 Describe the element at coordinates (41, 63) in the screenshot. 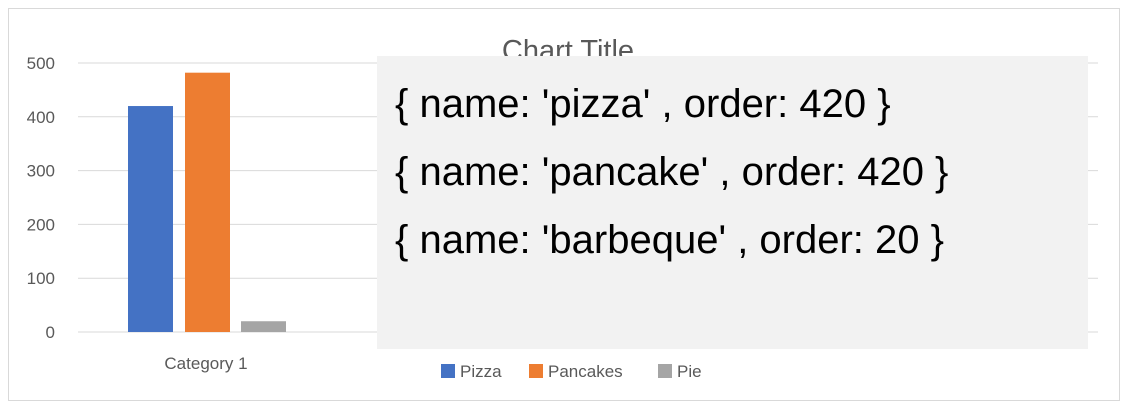

I see `y-tick-label: 500` at that location.